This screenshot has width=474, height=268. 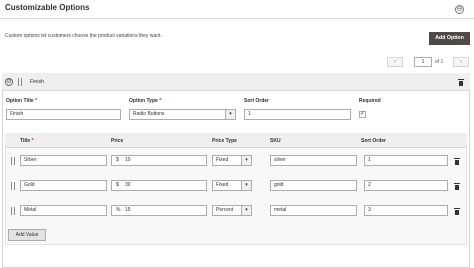 I want to click on column-title: Title *, so click(x=27, y=141).